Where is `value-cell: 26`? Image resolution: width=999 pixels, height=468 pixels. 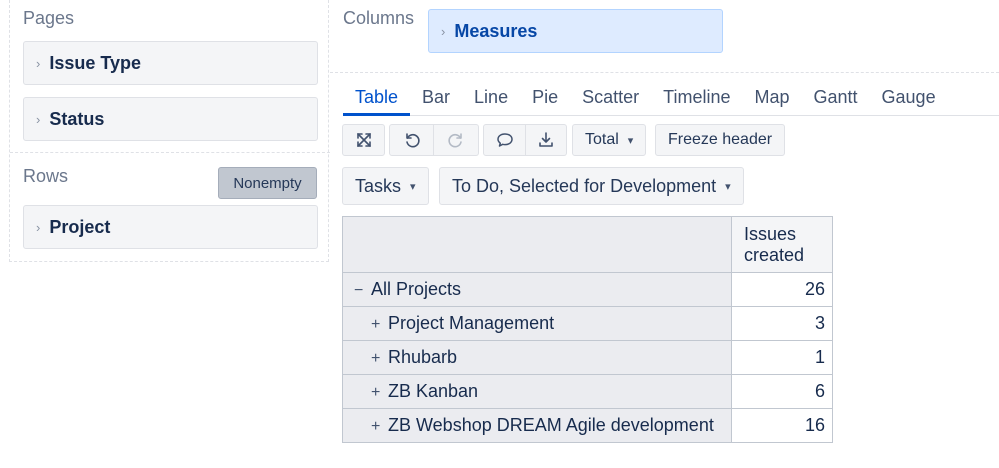 value-cell: 26 is located at coordinates (782, 289).